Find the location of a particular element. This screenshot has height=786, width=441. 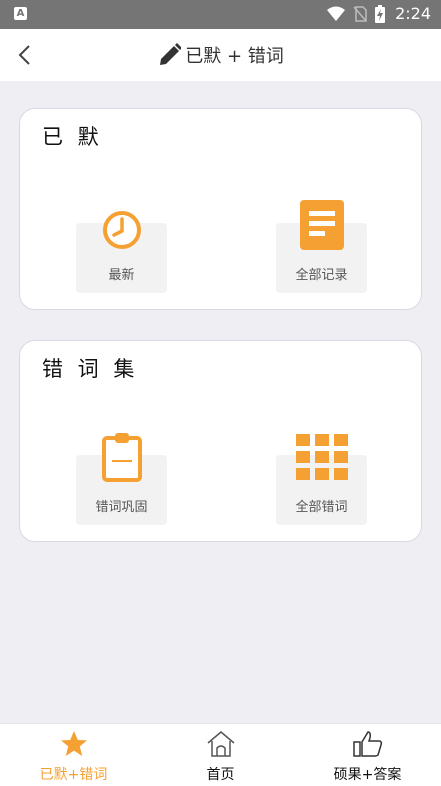

section-title: 已 默 is located at coordinates (72, 137).